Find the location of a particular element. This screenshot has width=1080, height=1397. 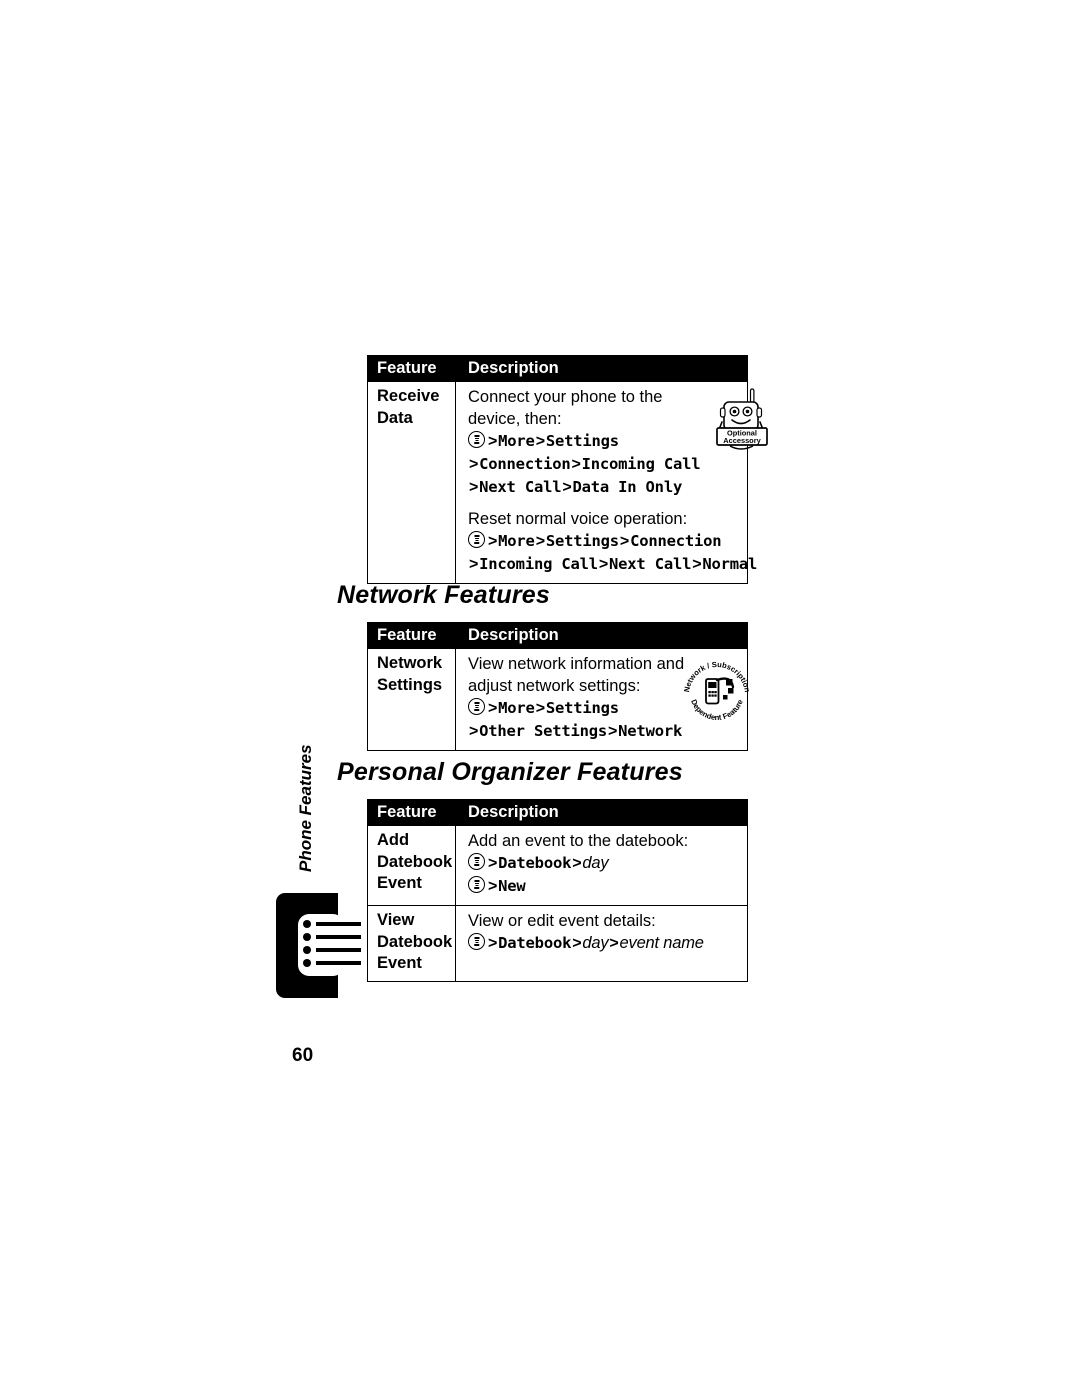

bulleted-list-icon is located at coordinates (343, 945).